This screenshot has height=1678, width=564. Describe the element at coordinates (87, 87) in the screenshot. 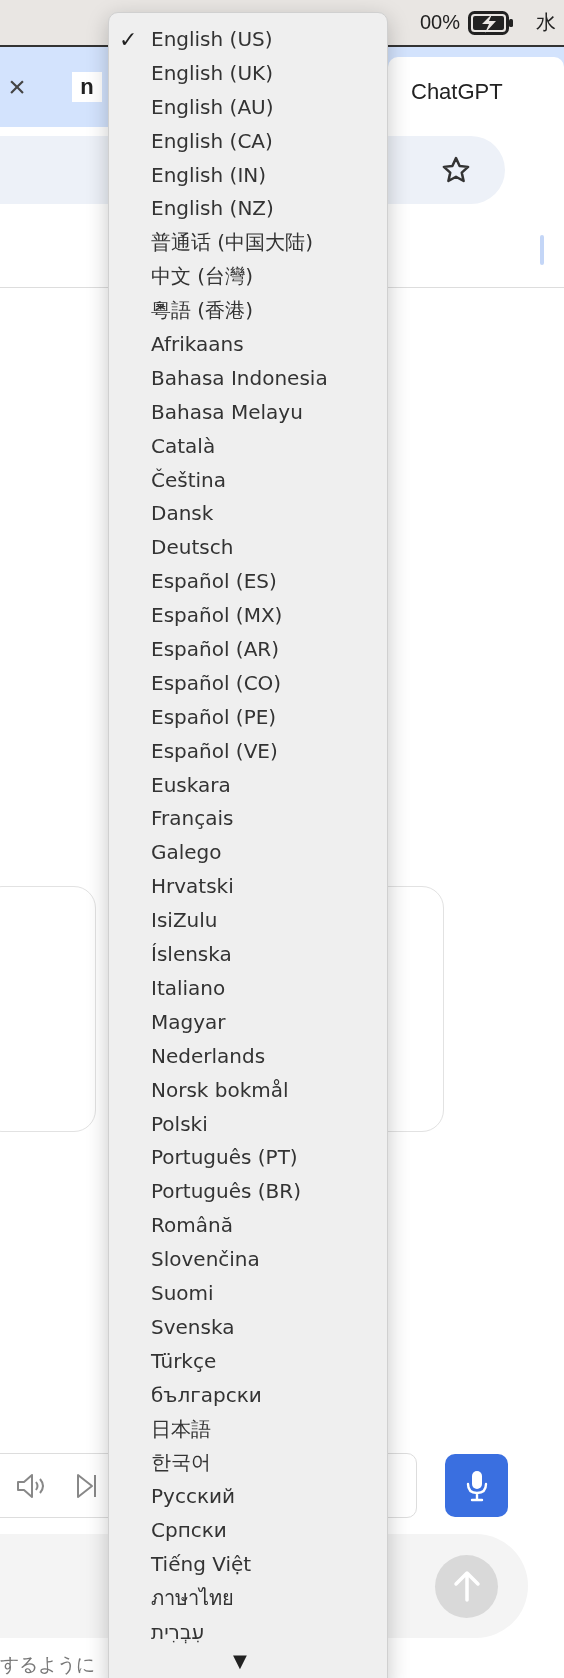

I see `site-favicon: n` at that location.